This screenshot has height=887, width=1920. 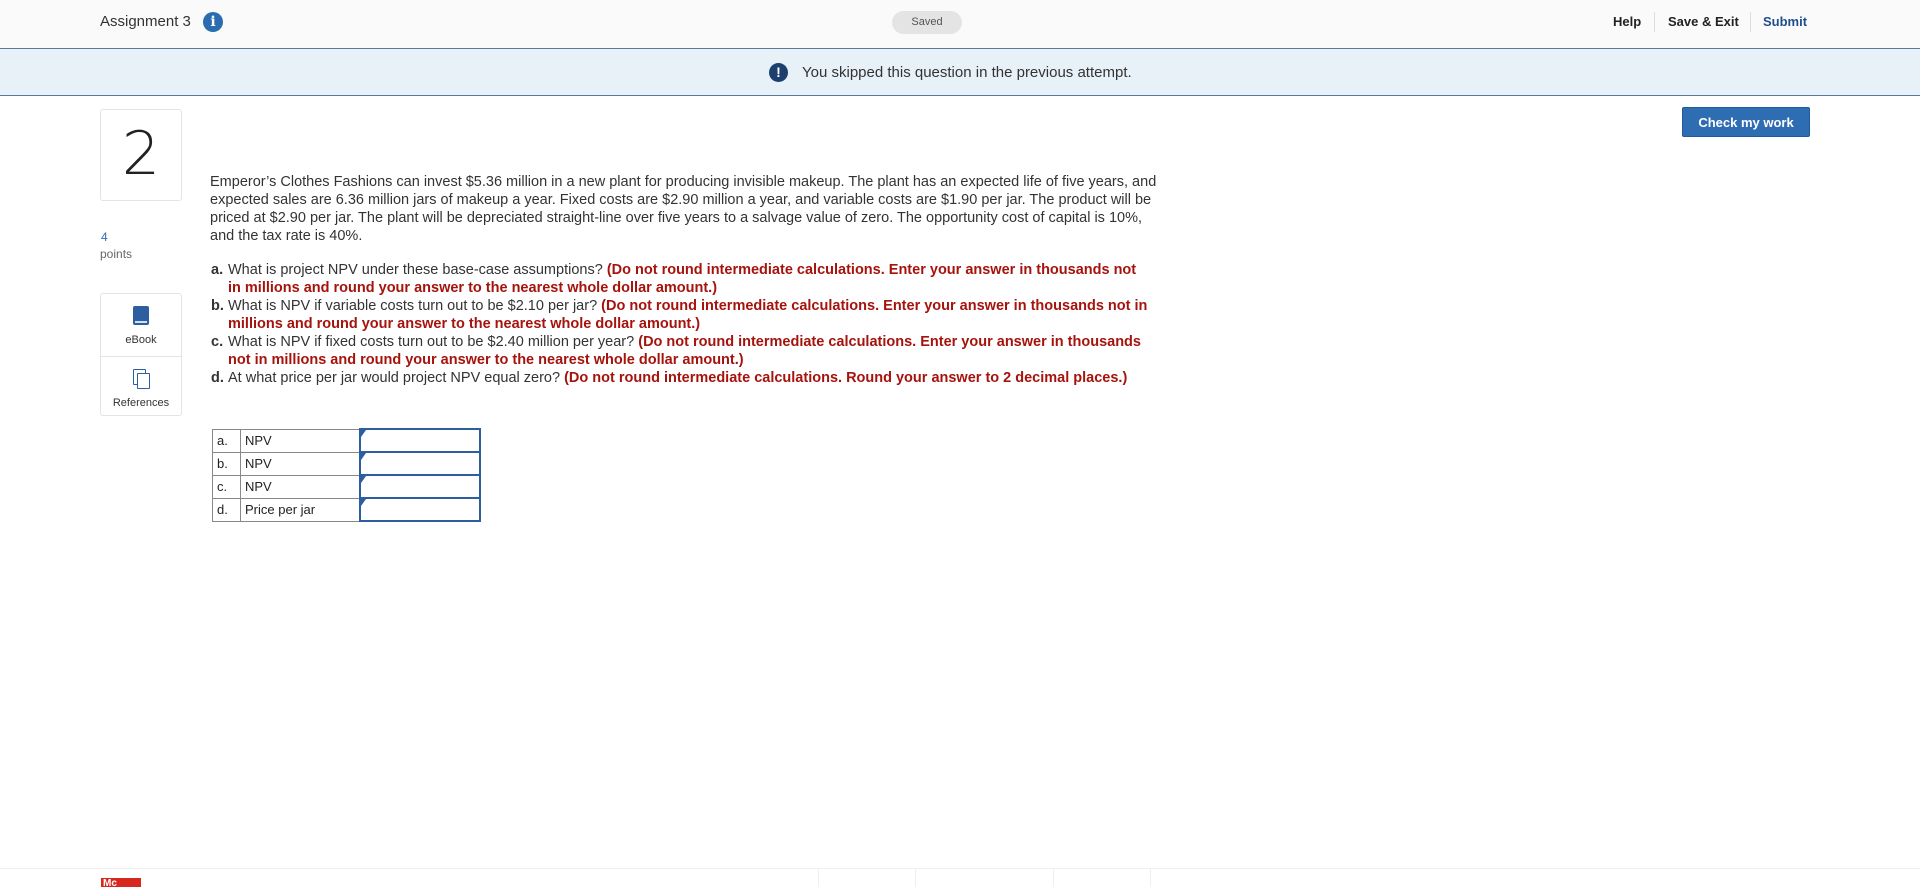 What do you see at coordinates (226, 440) in the screenshot?
I see `answer-letter: a.` at bounding box center [226, 440].